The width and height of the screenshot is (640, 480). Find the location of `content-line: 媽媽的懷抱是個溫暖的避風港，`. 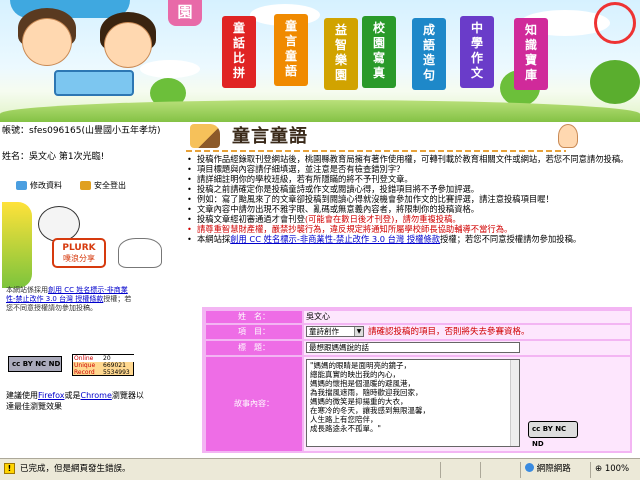

content-line: 媽媽的懷抱是個溫暖的避風港， is located at coordinates (362, 383).